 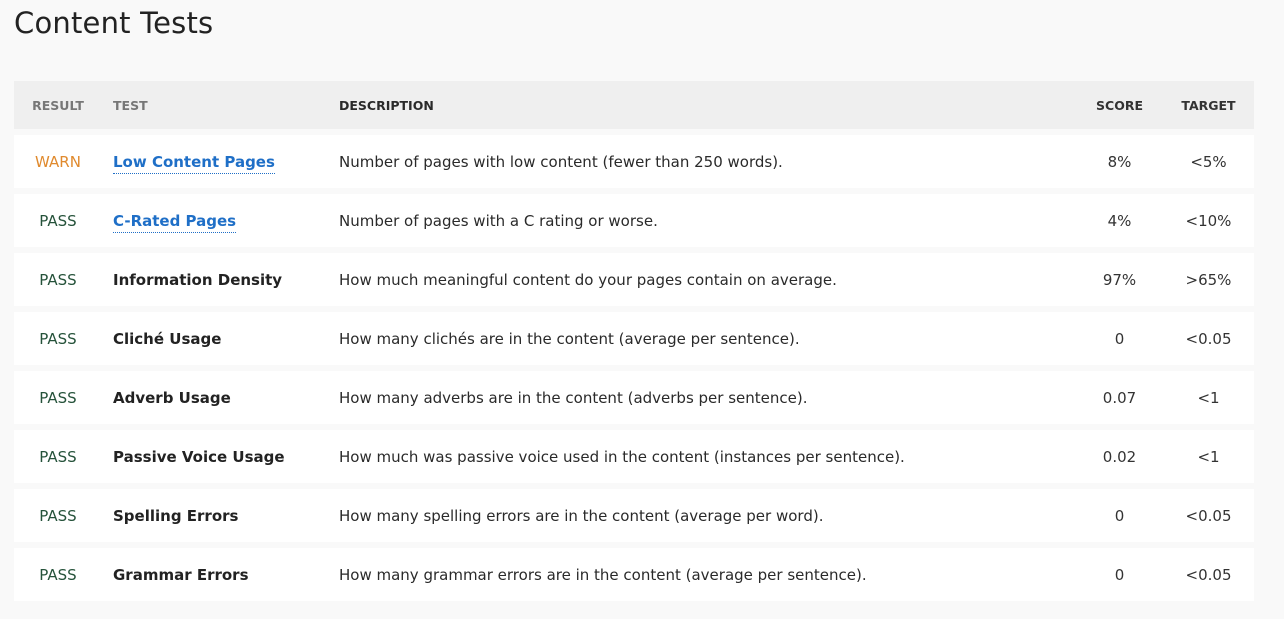 What do you see at coordinates (167, 338) in the screenshot?
I see `test-name: Cliché Usage` at bounding box center [167, 338].